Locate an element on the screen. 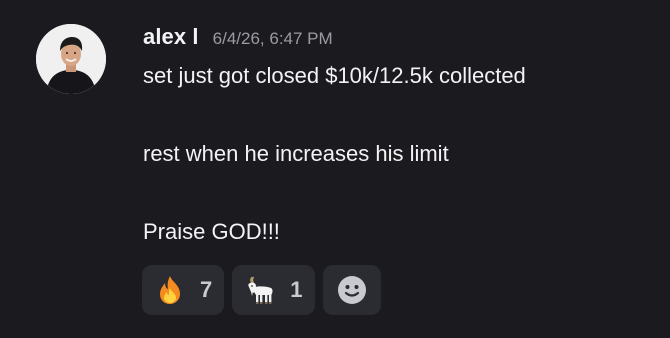 Image resolution: width=670 pixels, height=338 pixels. message-header: alex l 6/4/26, 6:47 PM is located at coordinates (238, 39).